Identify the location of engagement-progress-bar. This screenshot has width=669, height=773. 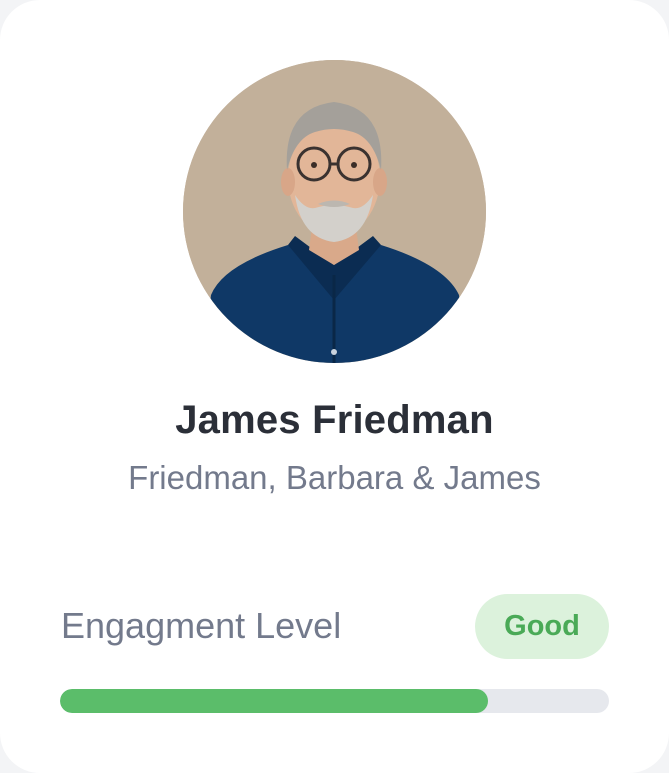
(334, 701).